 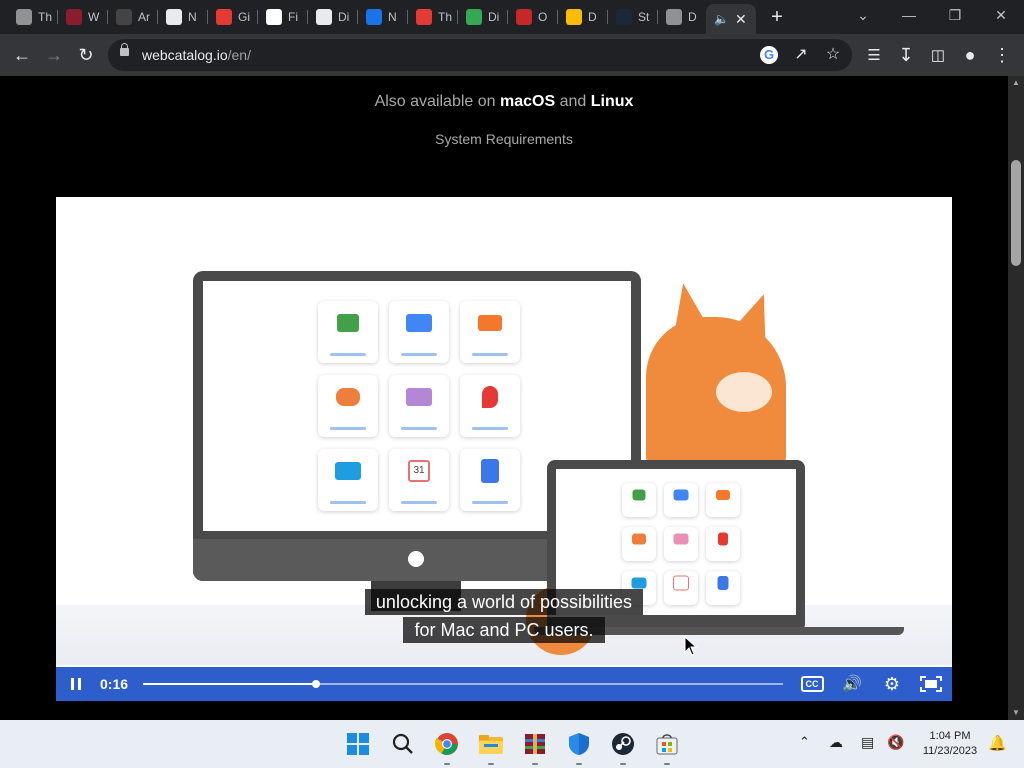 I want to click on fullscreen-icon, so click(x=931, y=684).